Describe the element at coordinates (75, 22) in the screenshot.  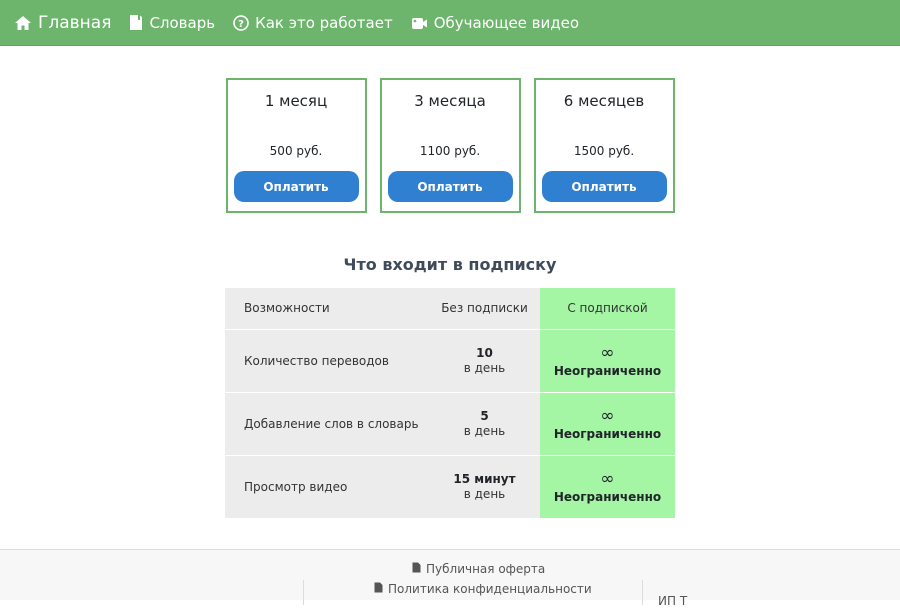
I see `nav-home-label: Главная` at that location.